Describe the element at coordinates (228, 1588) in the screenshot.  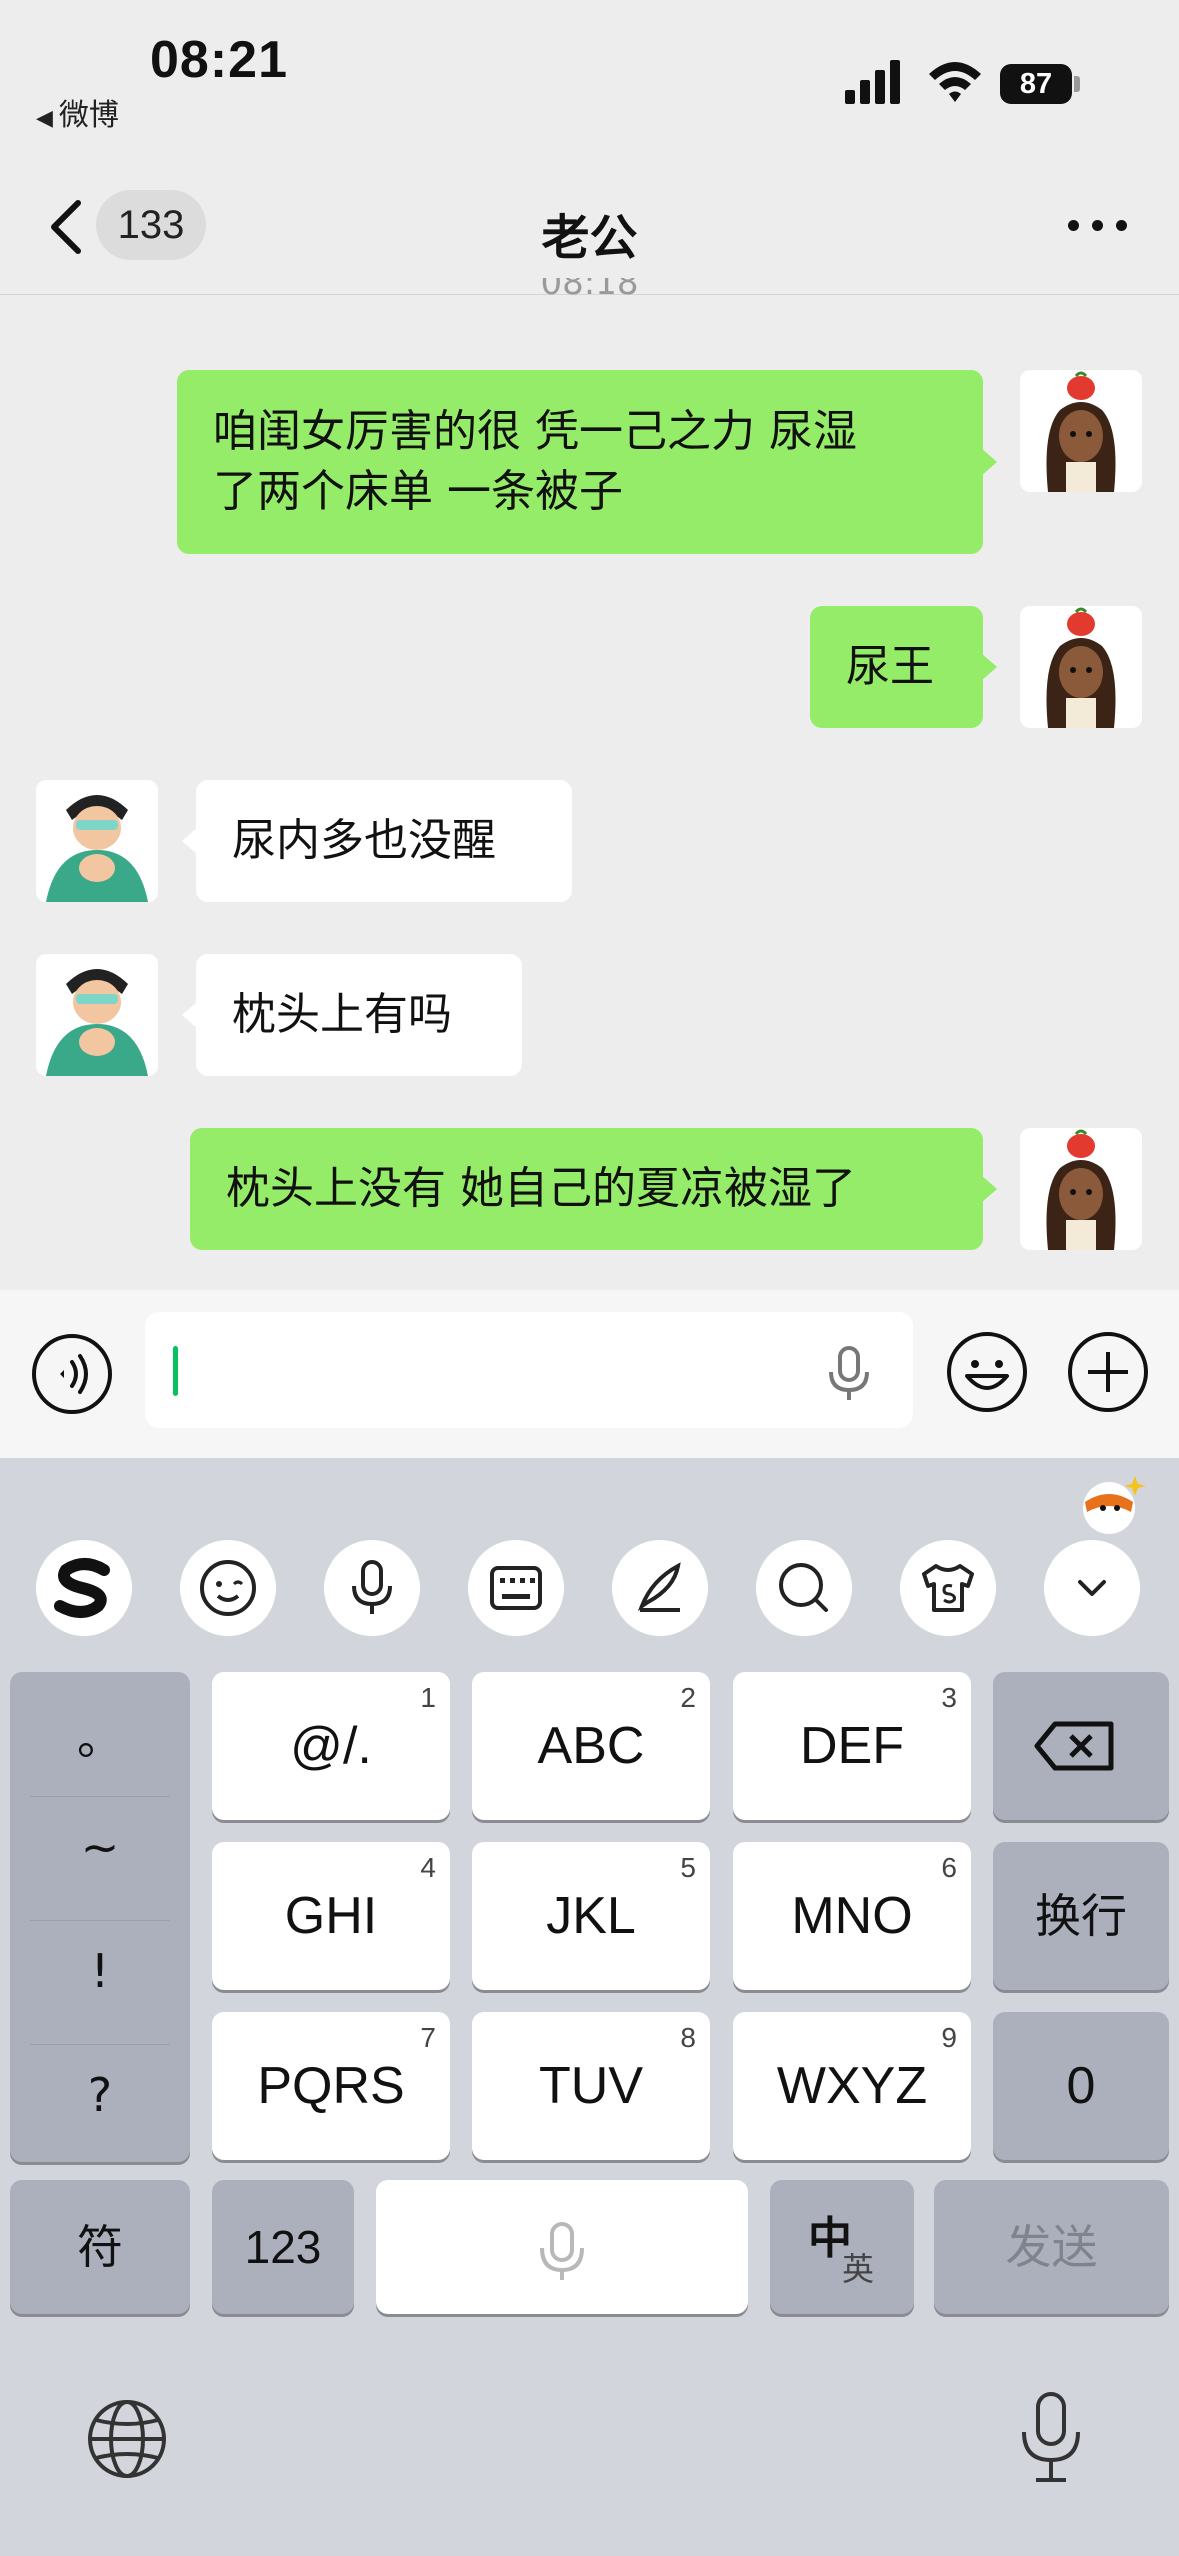
I see `emoji-face-icon` at that location.